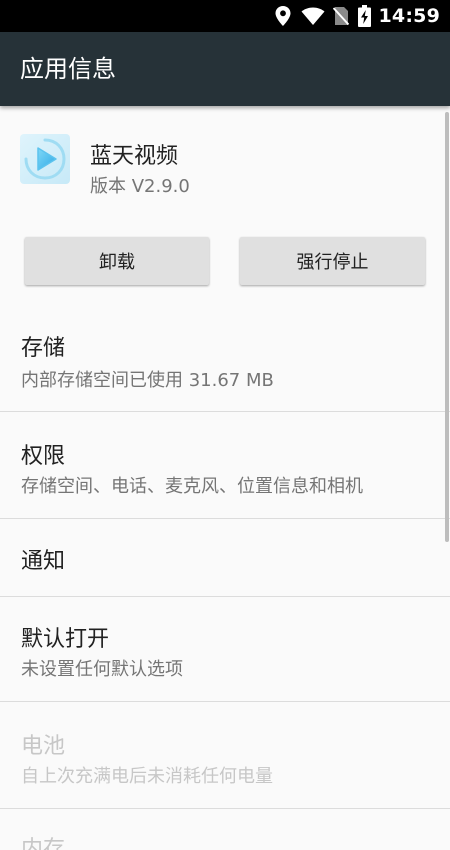  Describe the element at coordinates (409, 16) in the screenshot. I see `status-time: 14:59` at that location.